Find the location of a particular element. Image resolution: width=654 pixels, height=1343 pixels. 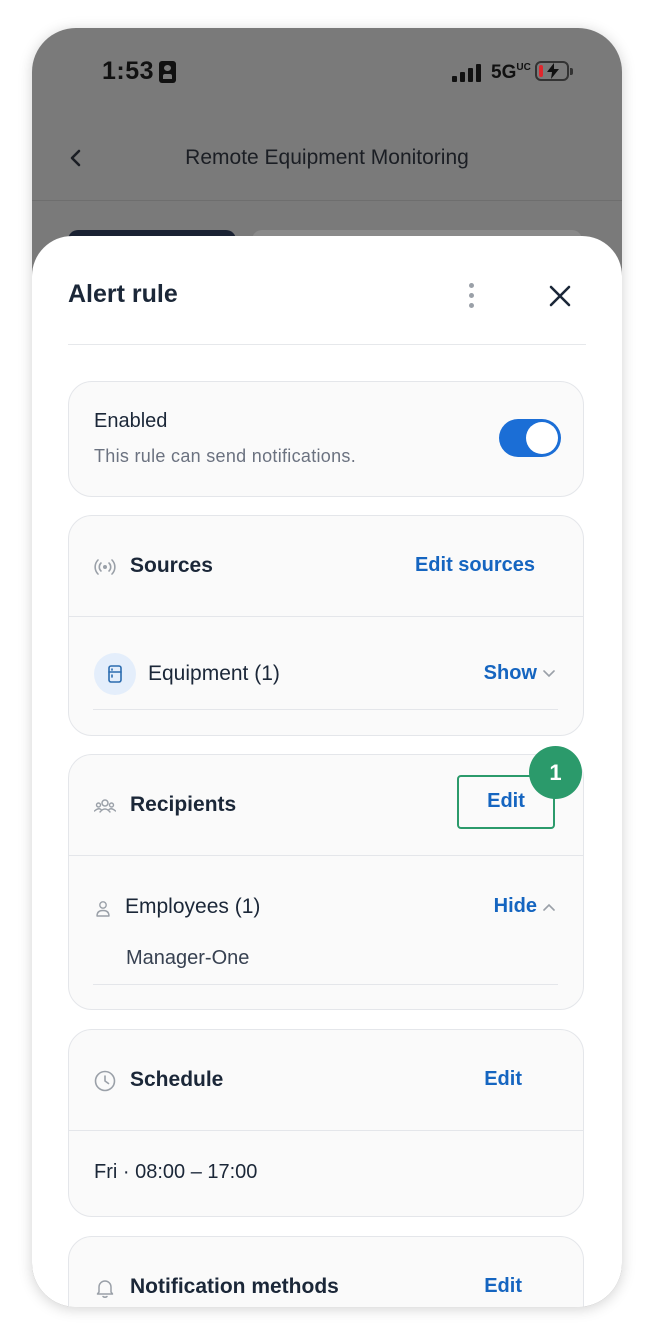

edit-notification-methods-button: Edit is located at coordinates (503, 1286).